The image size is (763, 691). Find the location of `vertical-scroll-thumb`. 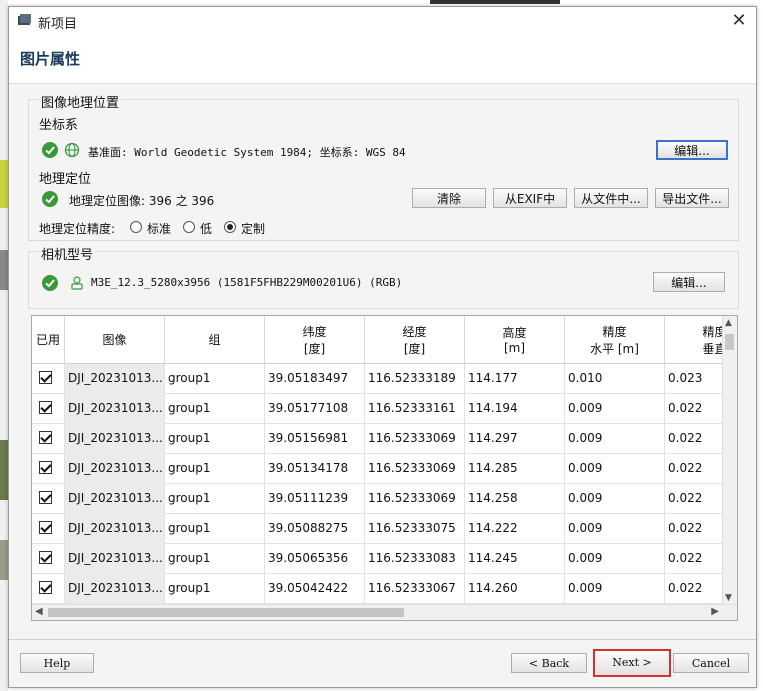

vertical-scroll-thumb is located at coordinates (729, 342).